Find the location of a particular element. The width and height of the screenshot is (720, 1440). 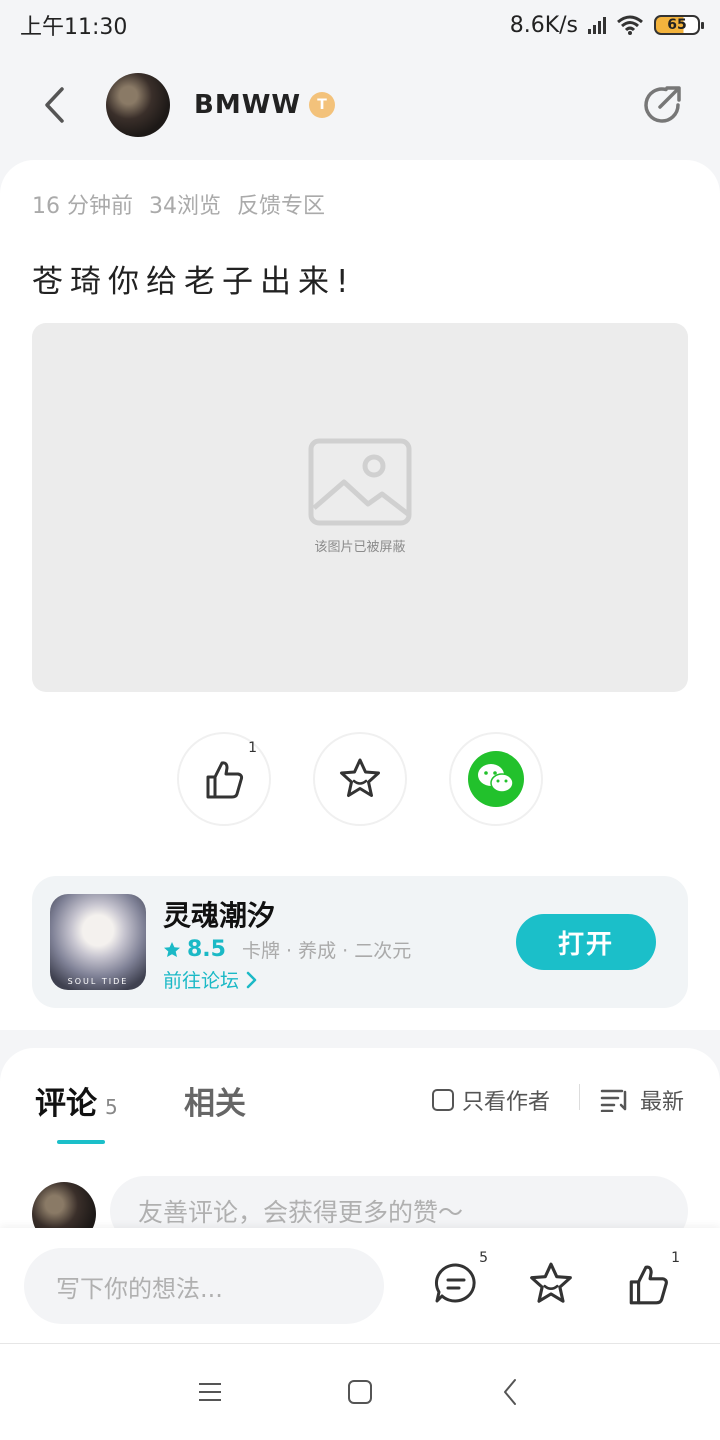

game-tags: 卡牌 · 养成 · 二次元 is located at coordinates (326, 951).